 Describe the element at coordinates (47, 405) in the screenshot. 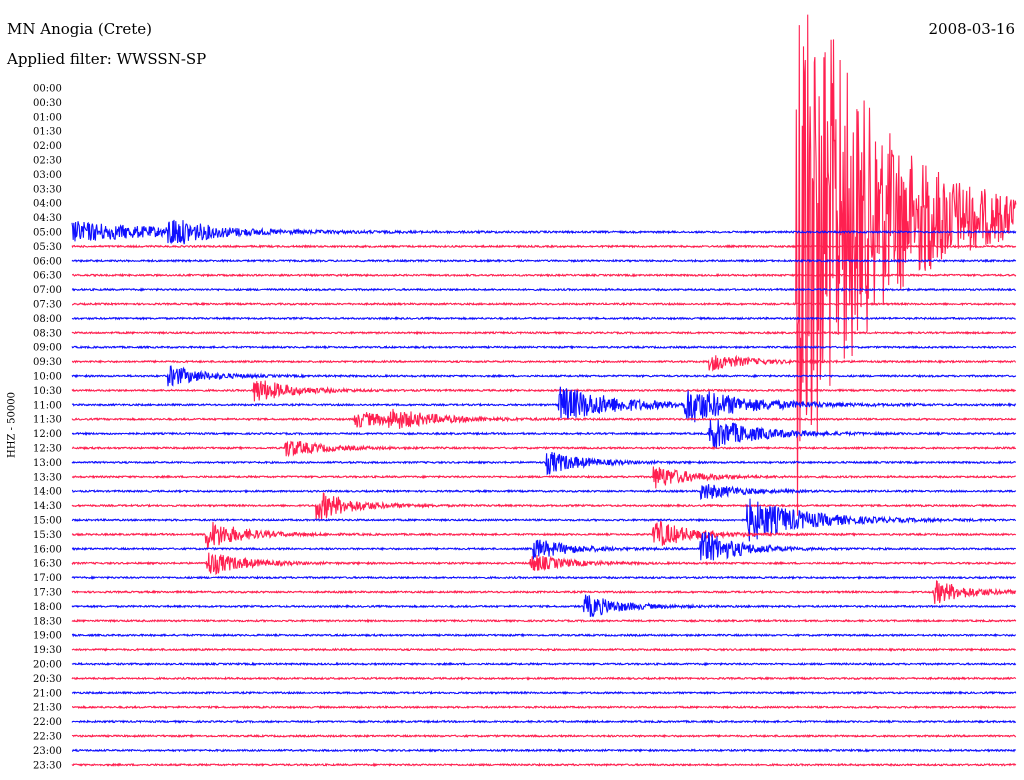

I see `time-label: 11:00` at that location.